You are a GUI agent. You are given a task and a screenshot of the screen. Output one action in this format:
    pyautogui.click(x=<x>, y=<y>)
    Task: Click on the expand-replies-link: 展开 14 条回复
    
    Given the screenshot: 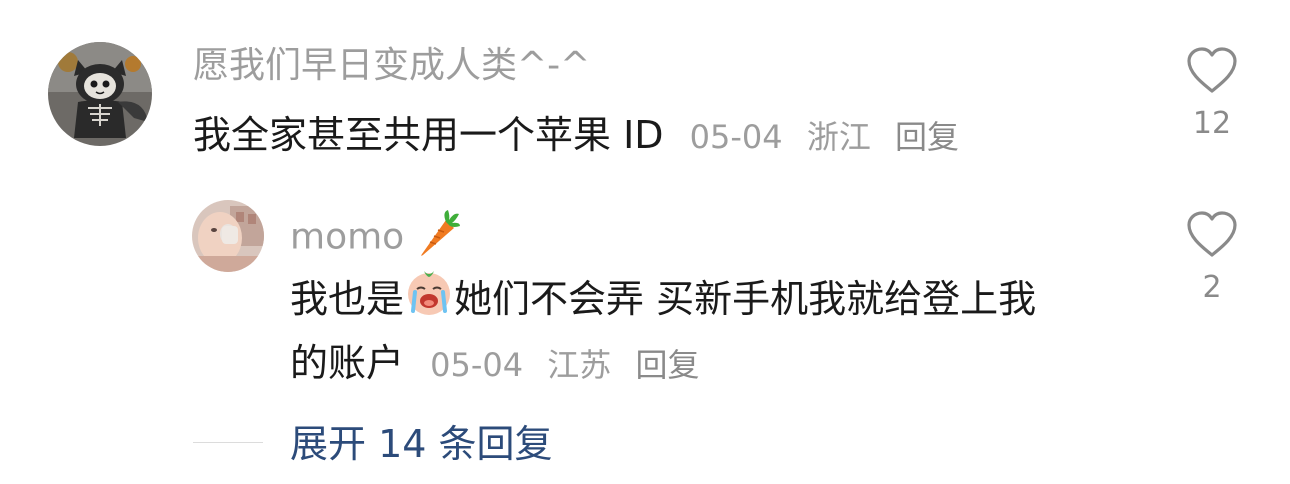 What is the action you would take?
    pyautogui.click(x=421, y=444)
    